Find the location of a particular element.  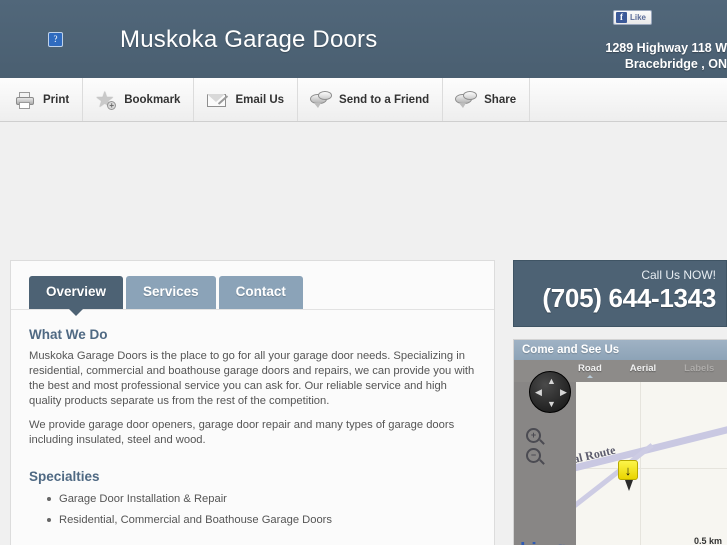

facebook-icon: f is located at coordinates (621, 17).